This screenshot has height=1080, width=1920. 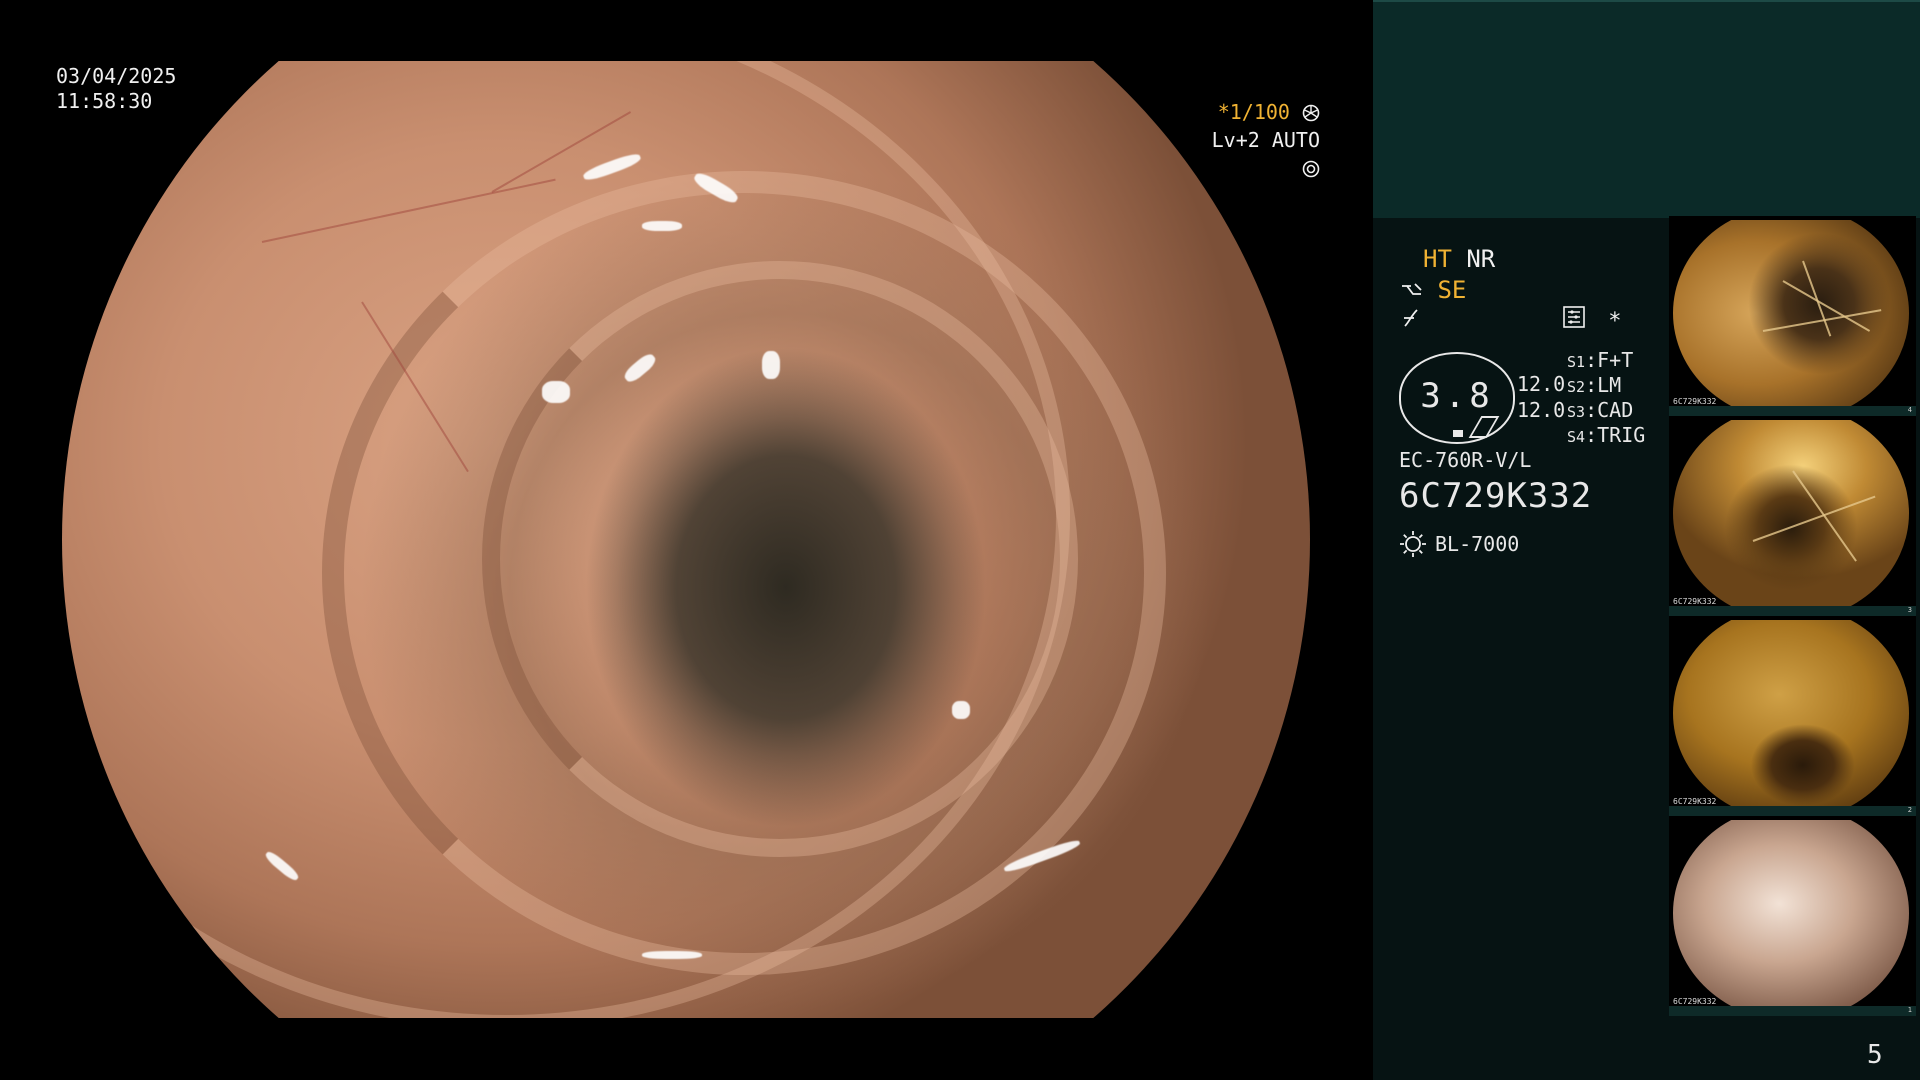 I want to click on mode-ht: HT, so click(x=1437, y=259).